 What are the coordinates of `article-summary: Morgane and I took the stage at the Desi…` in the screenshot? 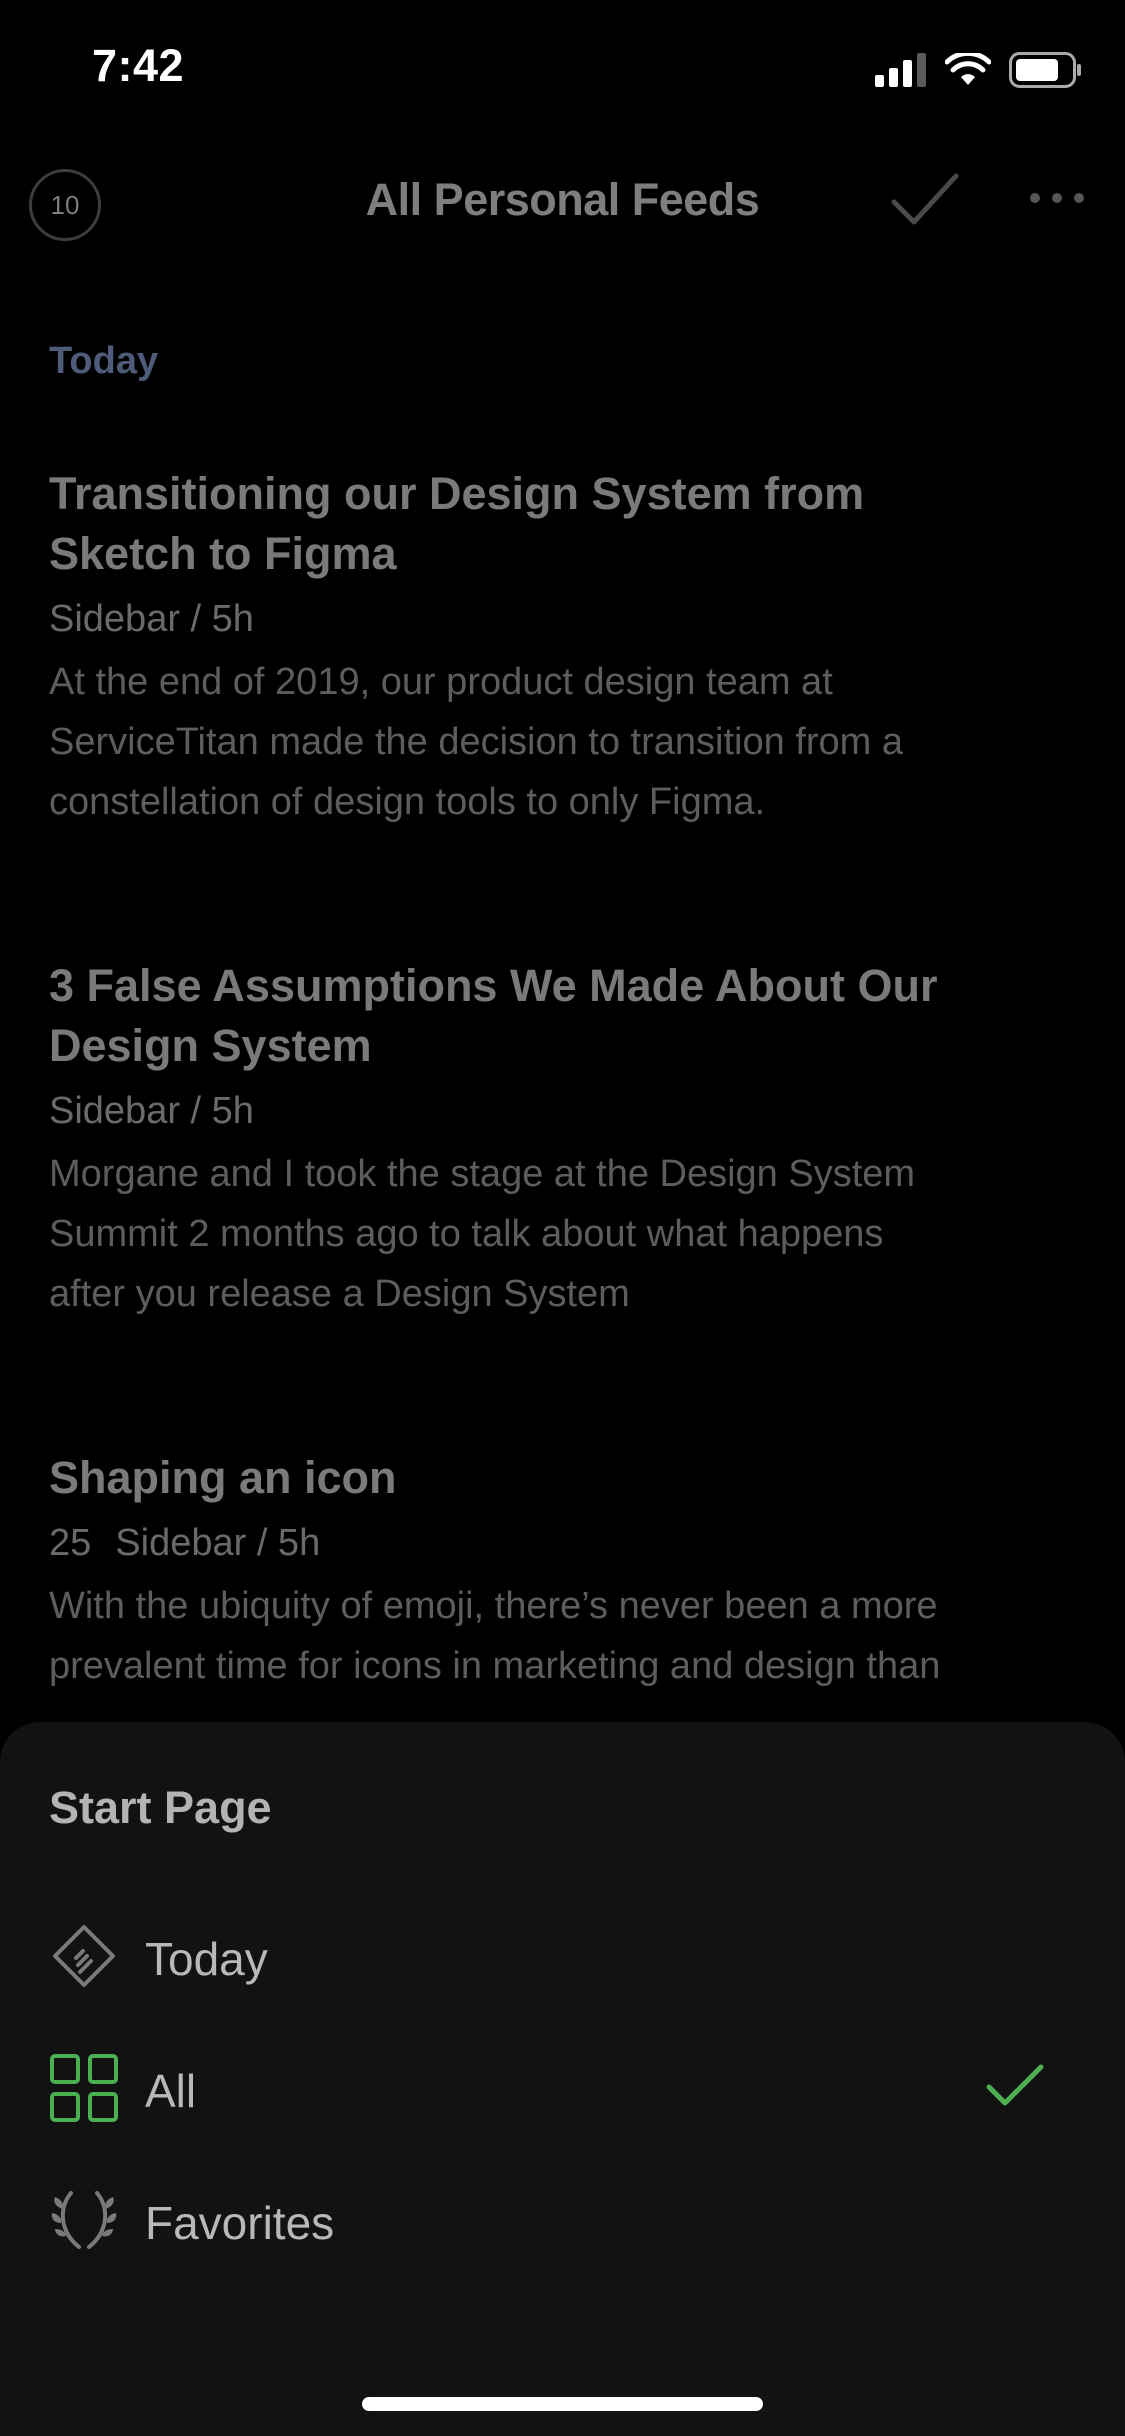 It's located at (569, 1234).